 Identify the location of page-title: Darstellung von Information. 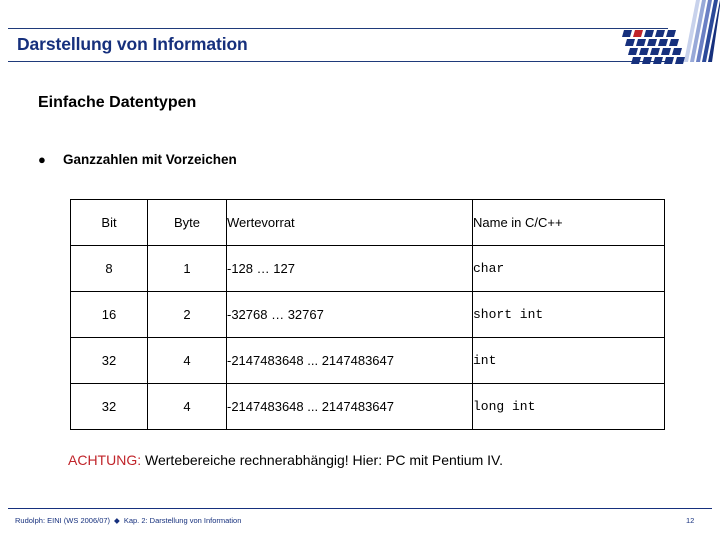
(132, 44).